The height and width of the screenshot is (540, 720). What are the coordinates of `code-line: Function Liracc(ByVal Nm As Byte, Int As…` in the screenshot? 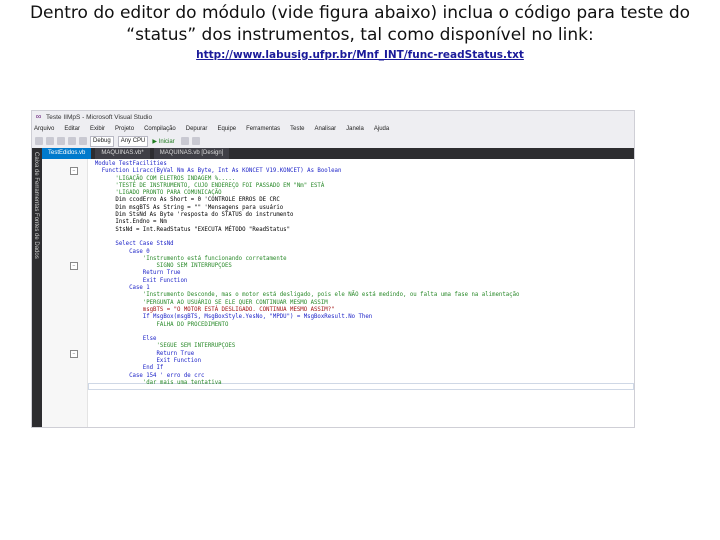 It's located at (215, 171).